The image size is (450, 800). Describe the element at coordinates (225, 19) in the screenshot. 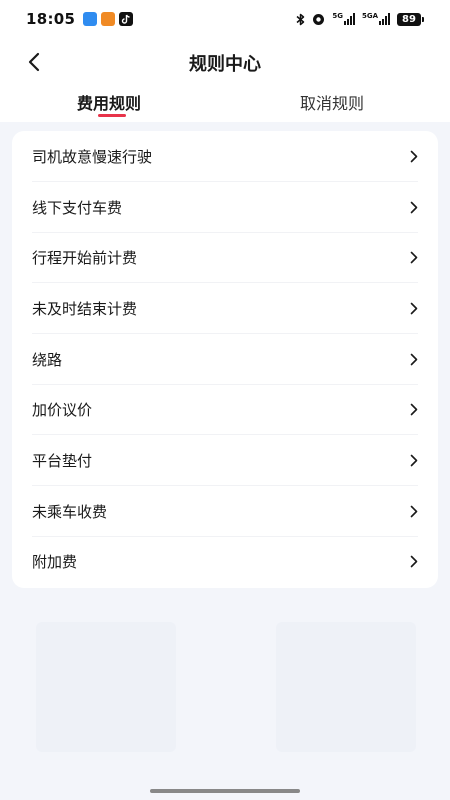

I see `status-bar: 18:05 5G 5GA 89` at that location.